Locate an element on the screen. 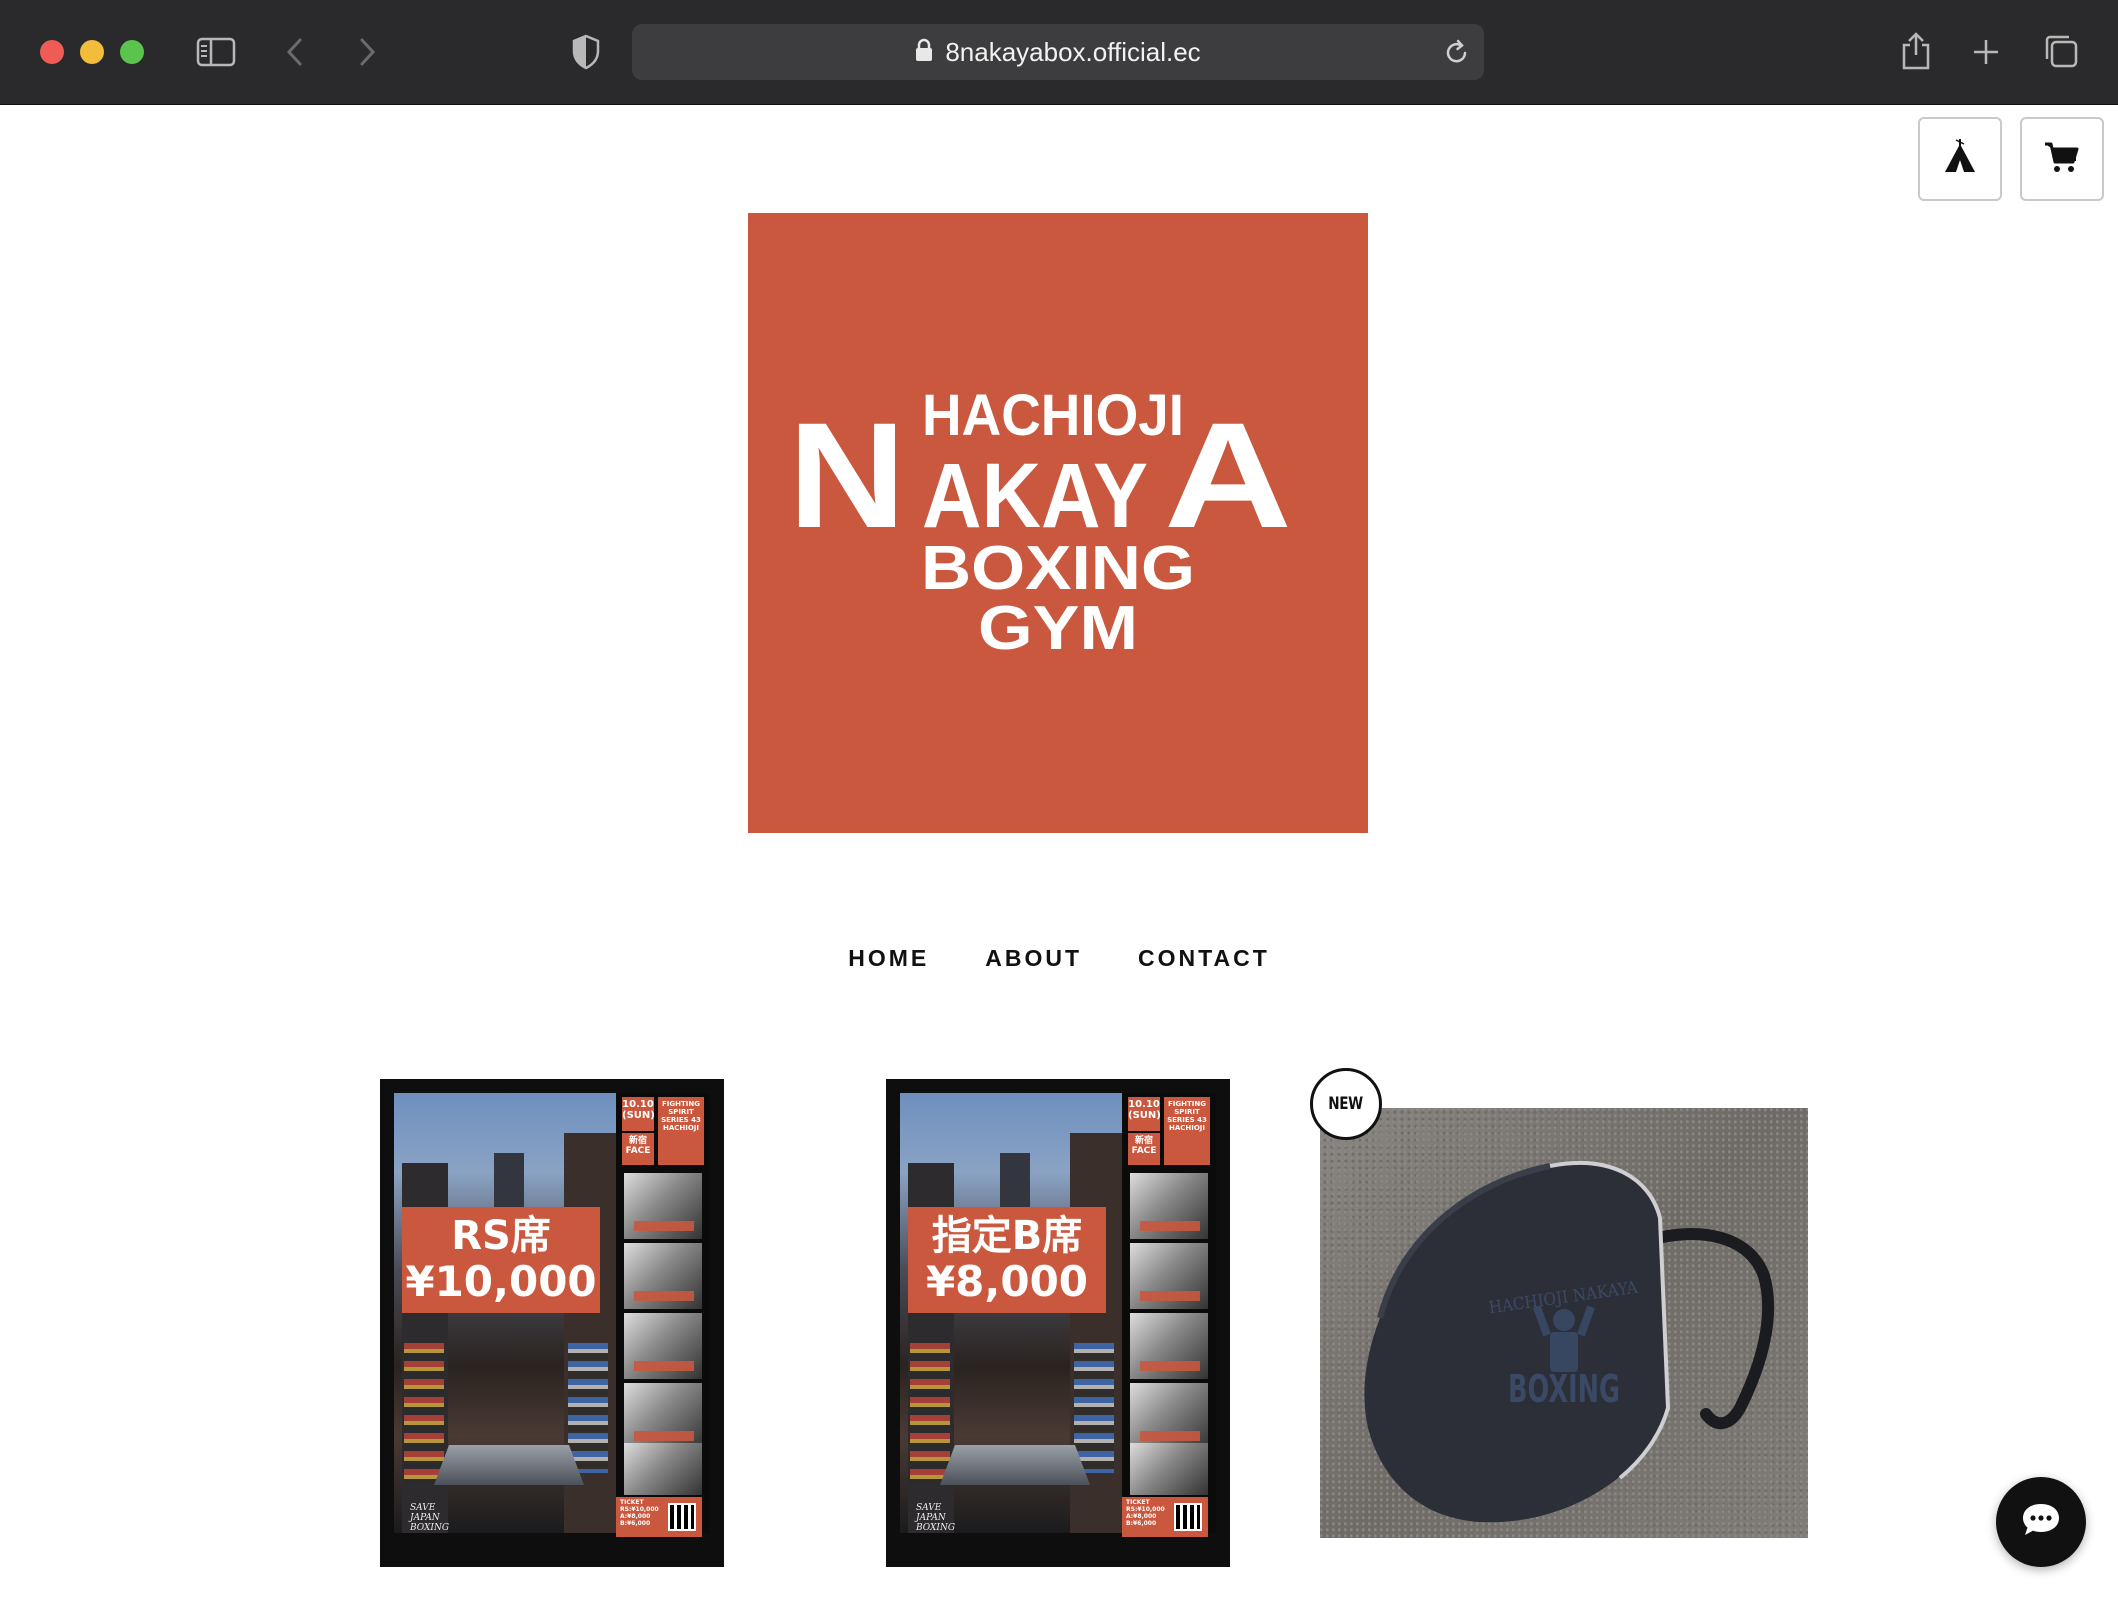  price-label: RS席 ¥10,000 is located at coordinates (501, 1260).